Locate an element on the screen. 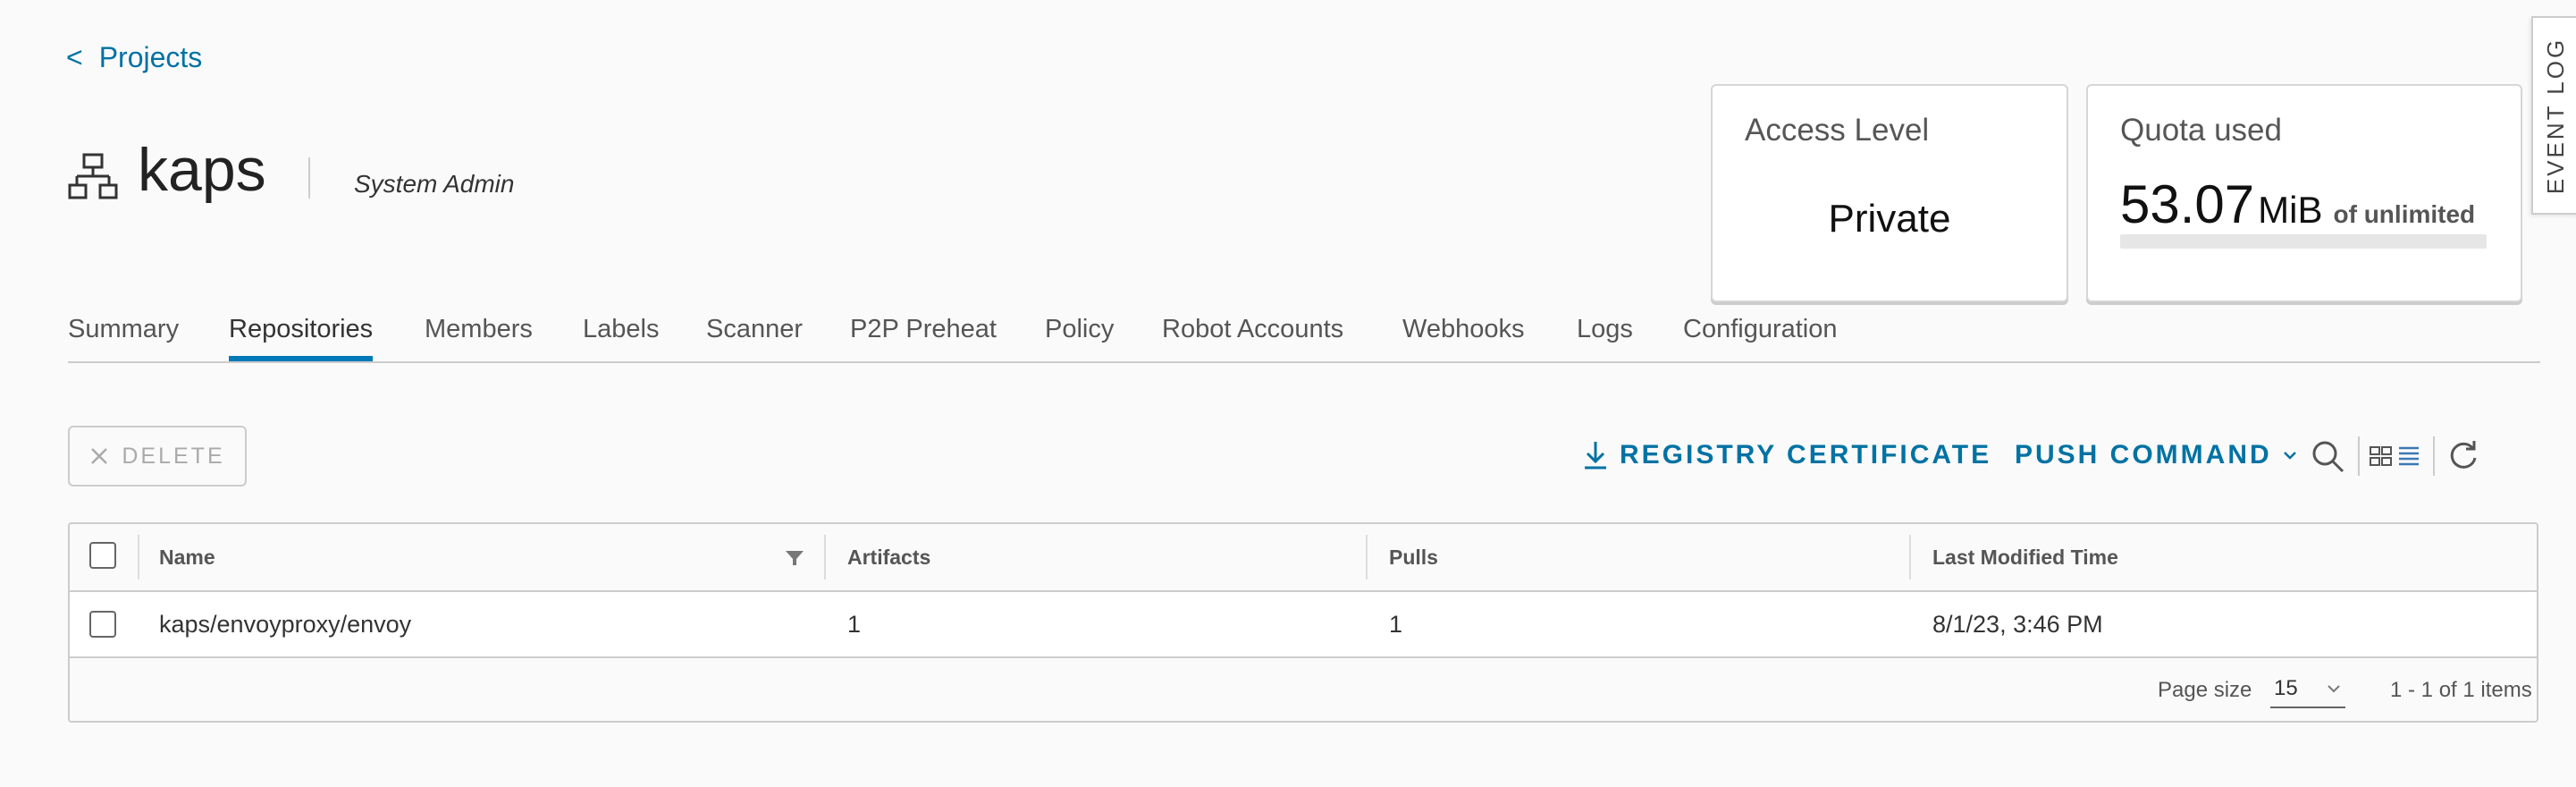 The width and height of the screenshot is (2576, 787). page-size-label: Page size is located at coordinates (2205, 690).